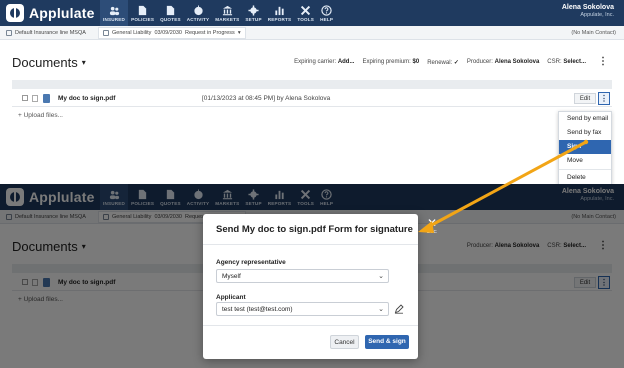  What do you see at coordinates (603, 61) in the screenshot?
I see `more-options-icon: ⋮` at bounding box center [603, 61].